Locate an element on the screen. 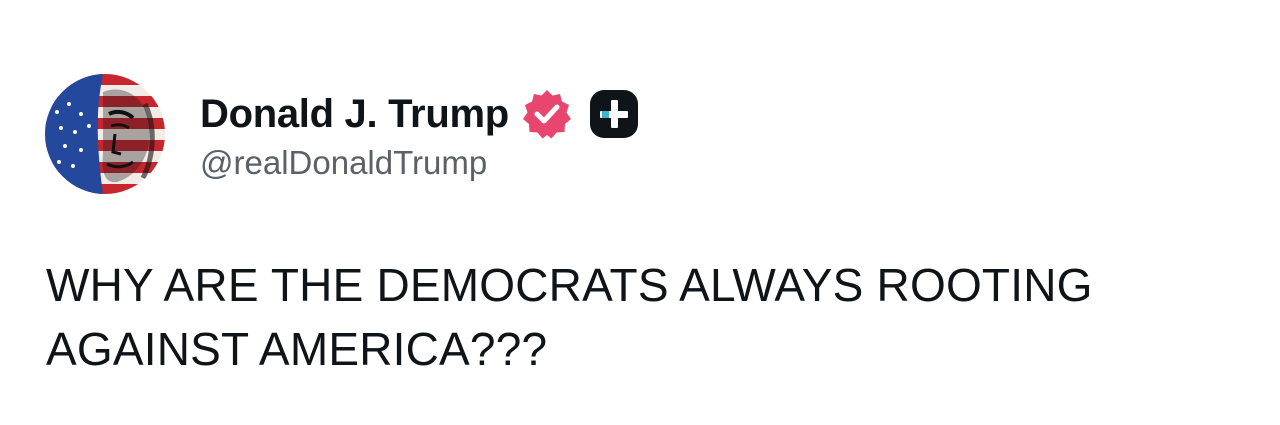 This screenshot has width=1280, height=425. avatar is located at coordinates (105, 134).